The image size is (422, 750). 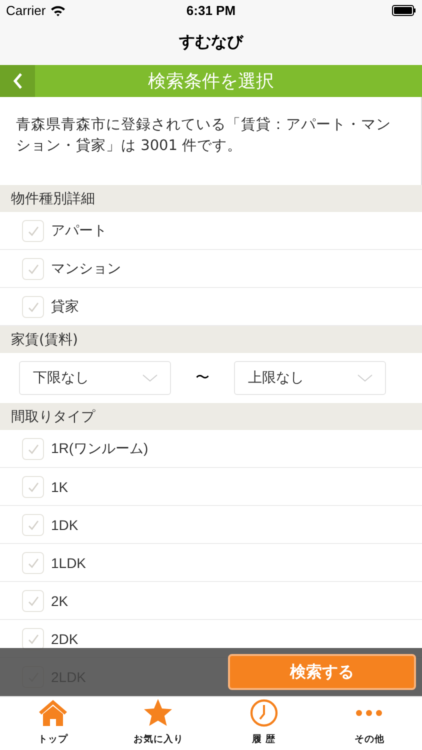 What do you see at coordinates (158, 723) in the screenshot?
I see `tab-item: お気に入り` at bounding box center [158, 723].